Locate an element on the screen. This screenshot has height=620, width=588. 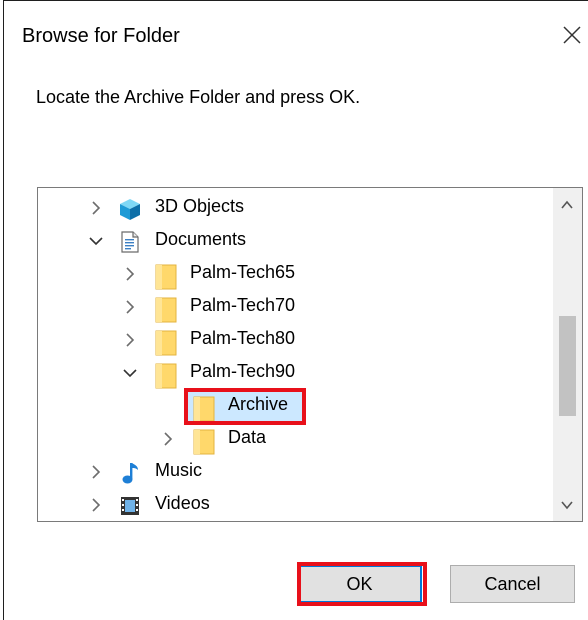
tree-item-label: 3D Objects is located at coordinates (200, 206).